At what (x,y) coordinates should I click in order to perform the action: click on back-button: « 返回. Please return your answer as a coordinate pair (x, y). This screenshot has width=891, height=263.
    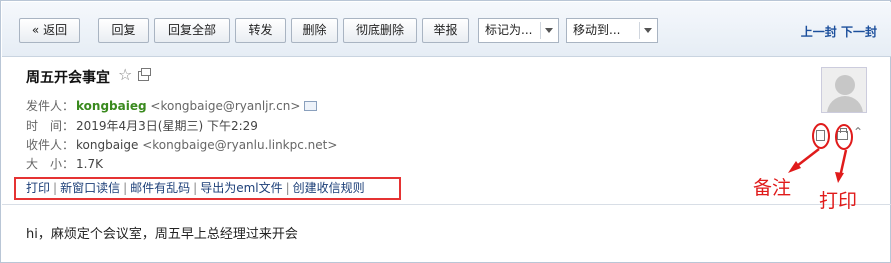
    Looking at the image, I should click on (49, 30).